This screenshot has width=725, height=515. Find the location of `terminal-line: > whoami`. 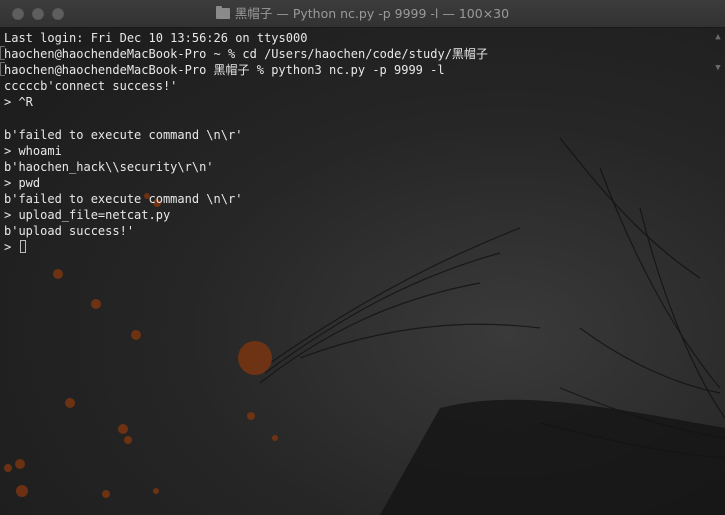

terminal-line: > whoami is located at coordinates (33, 150).